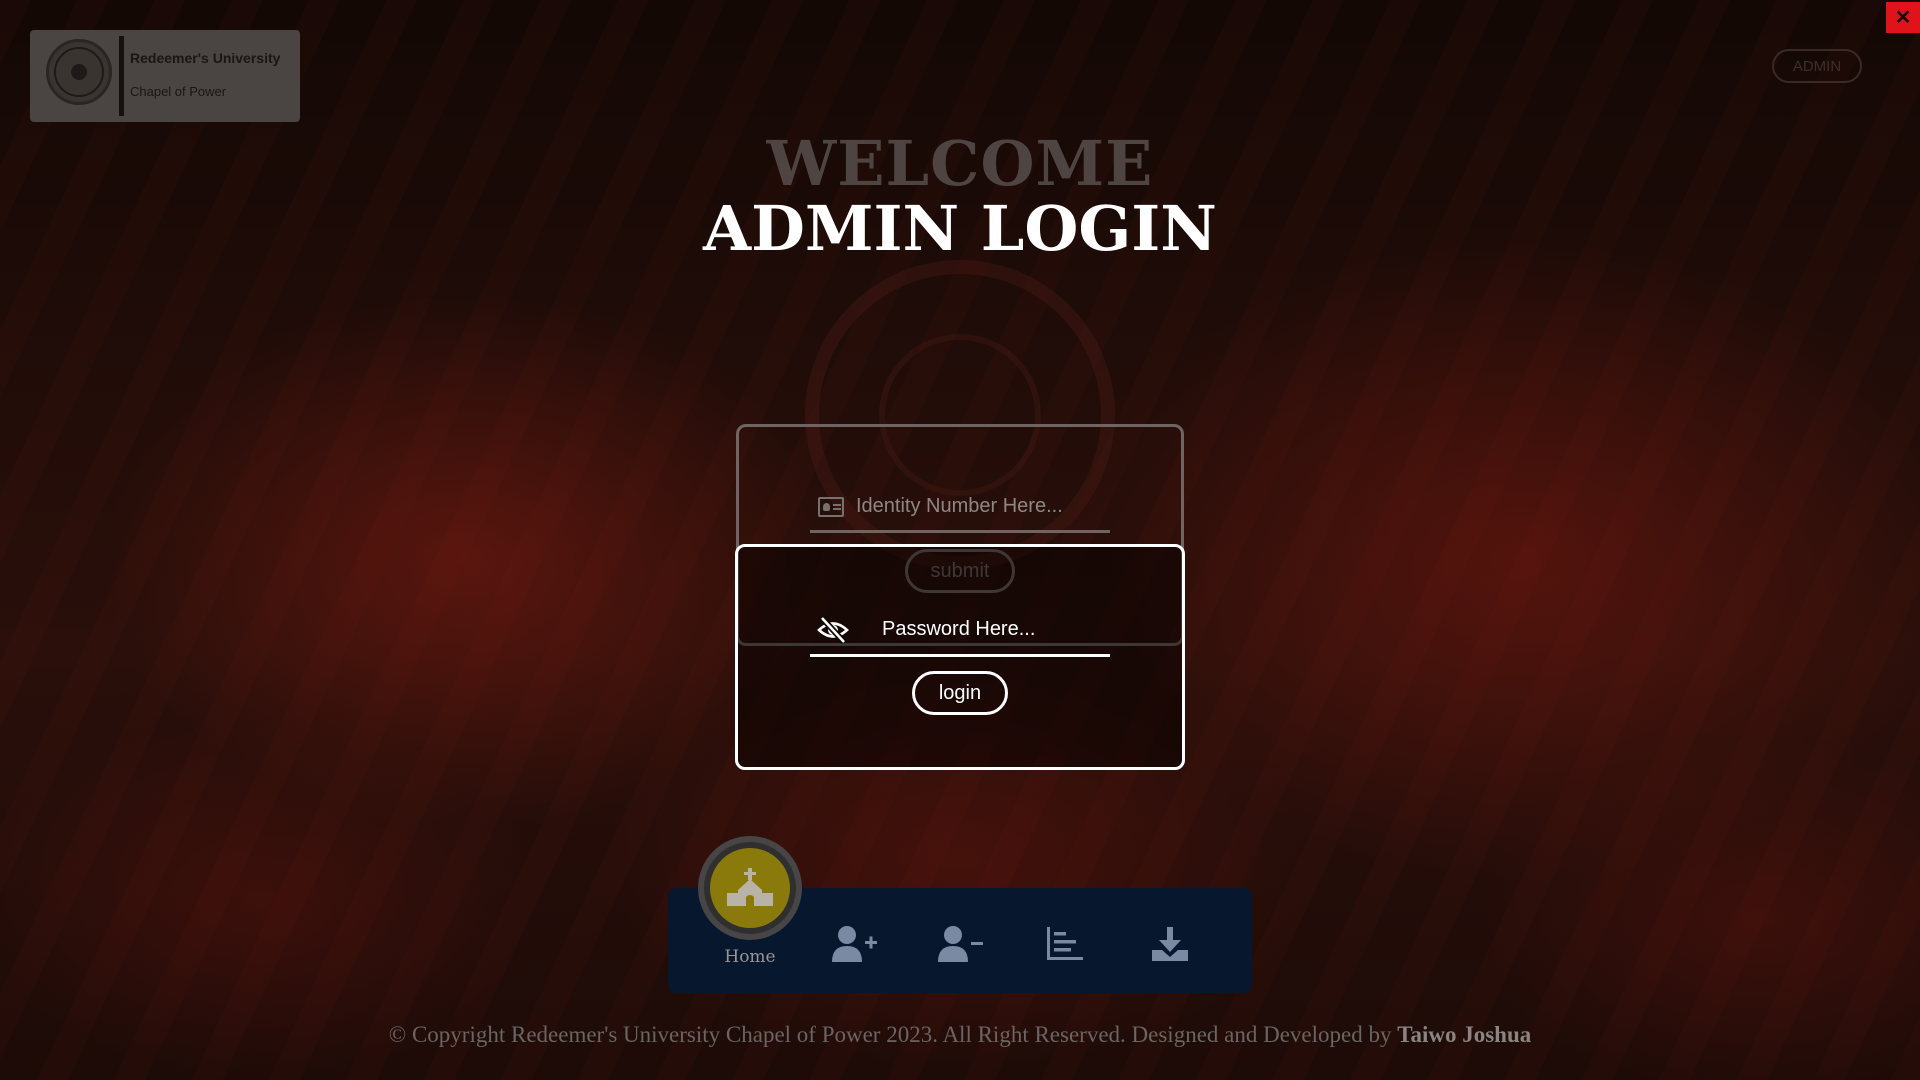 This screenshot has height=1080, width=1920. I want to click on nav-home-label: Home, so click(750, 957).